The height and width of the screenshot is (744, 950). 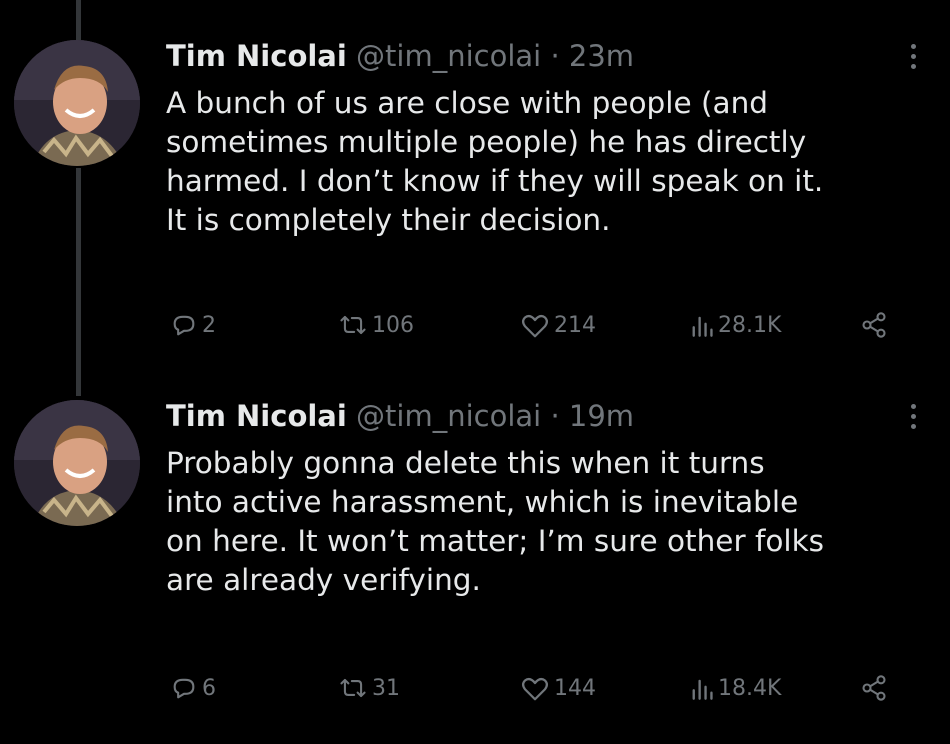 I want to click on tweet-text-line: are already verifying., so click(x=323, y=580).